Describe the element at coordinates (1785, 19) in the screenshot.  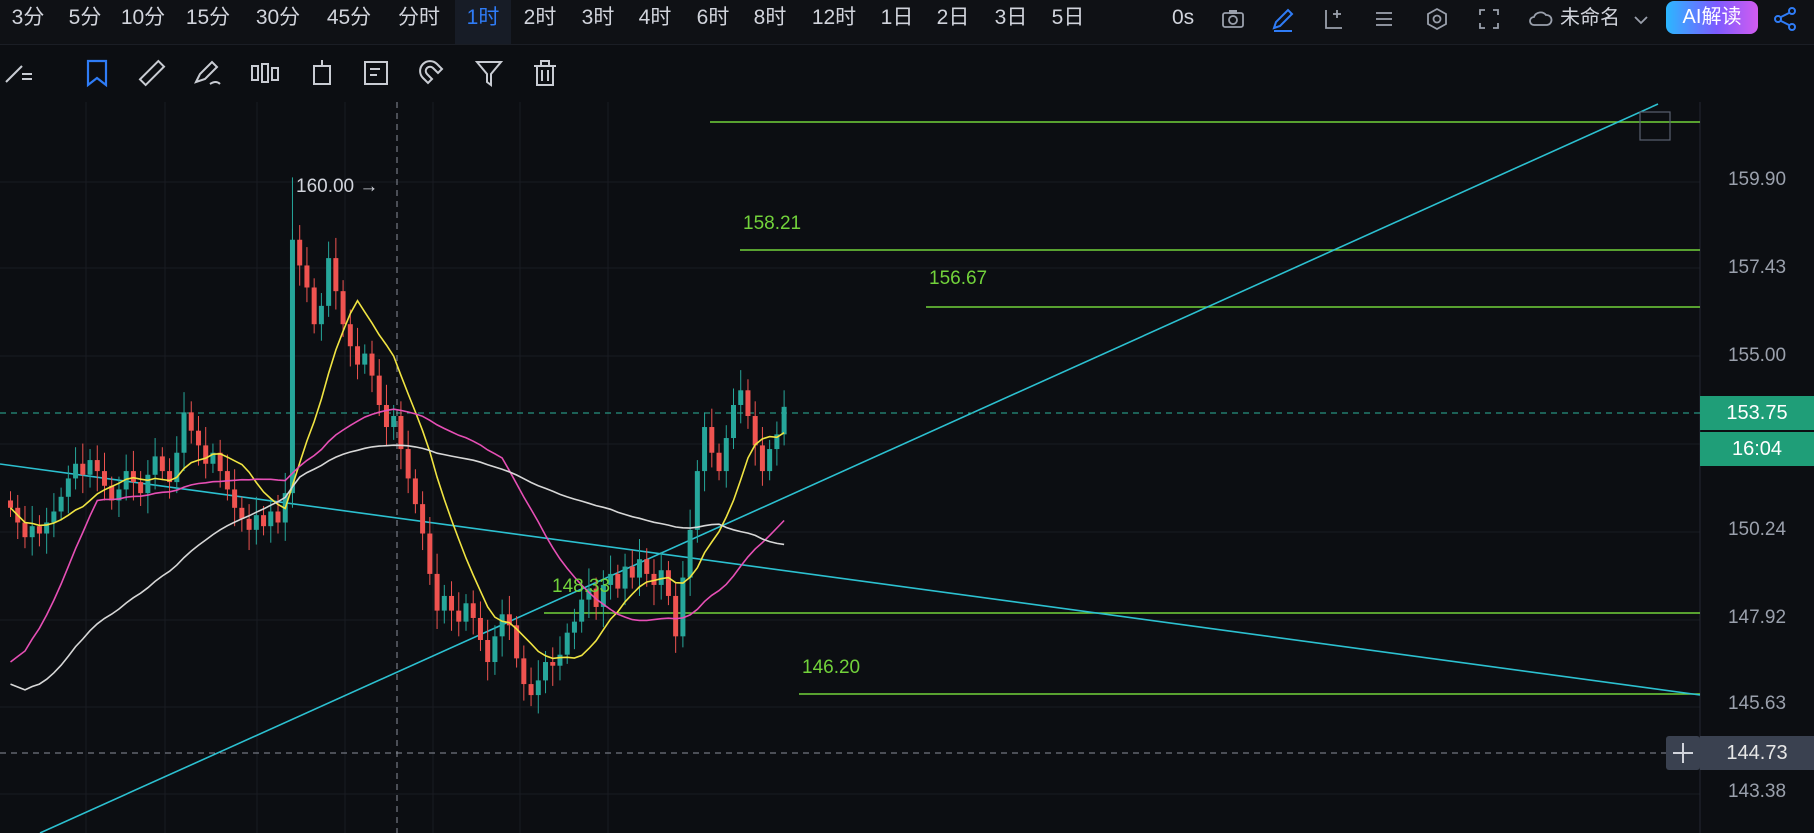
I see `share-icon` at that location.